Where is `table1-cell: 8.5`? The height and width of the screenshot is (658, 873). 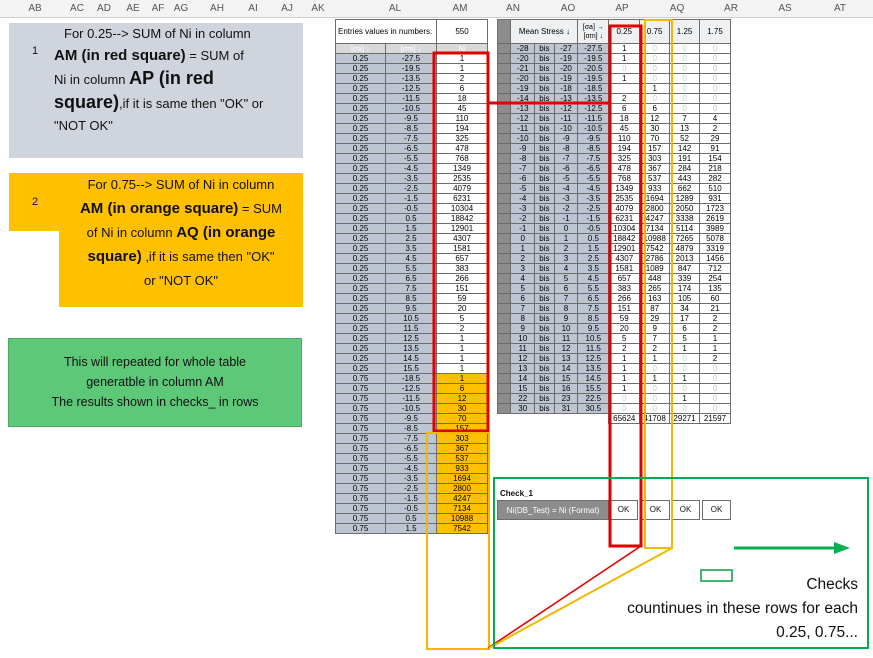
table1-cell: 8.5 is located at coordinates (411, 298).